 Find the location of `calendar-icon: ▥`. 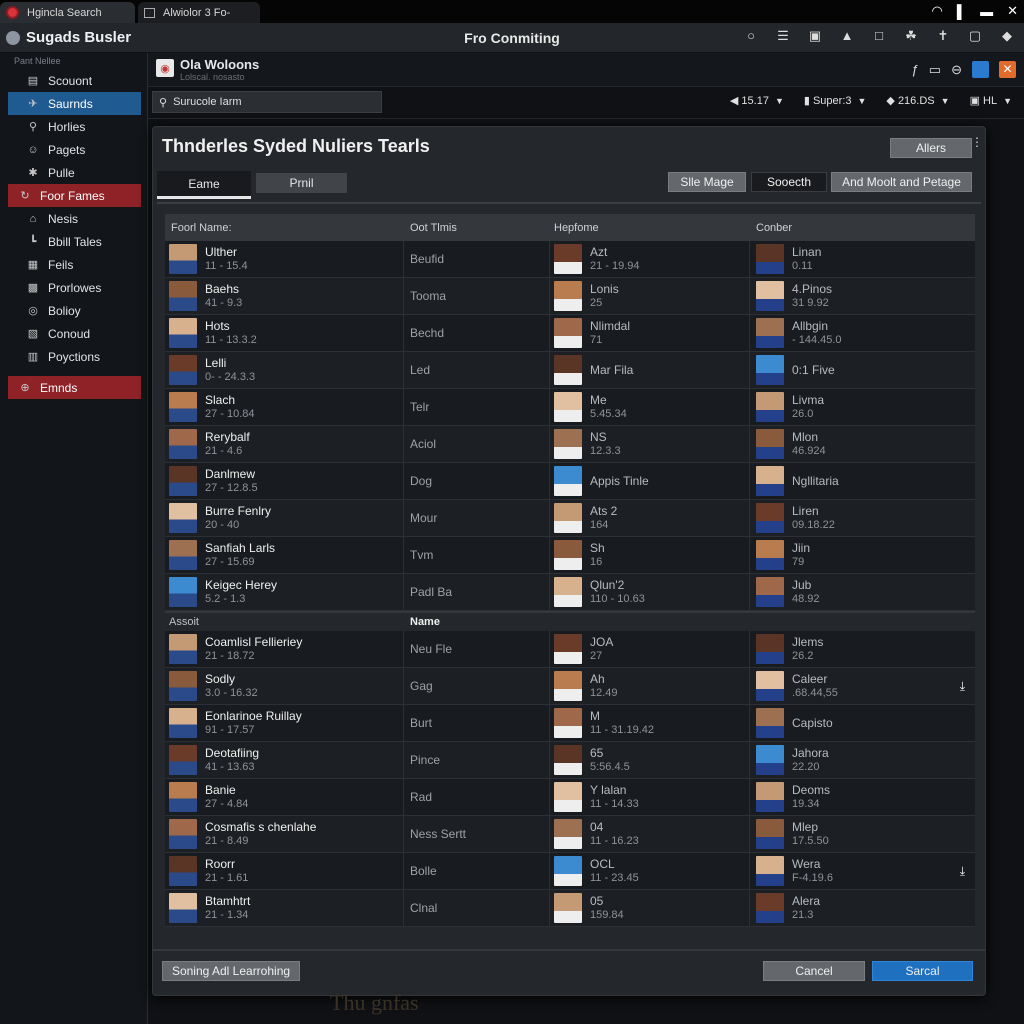

calendar-icon: ▥ is located at coordinates (33, 357).